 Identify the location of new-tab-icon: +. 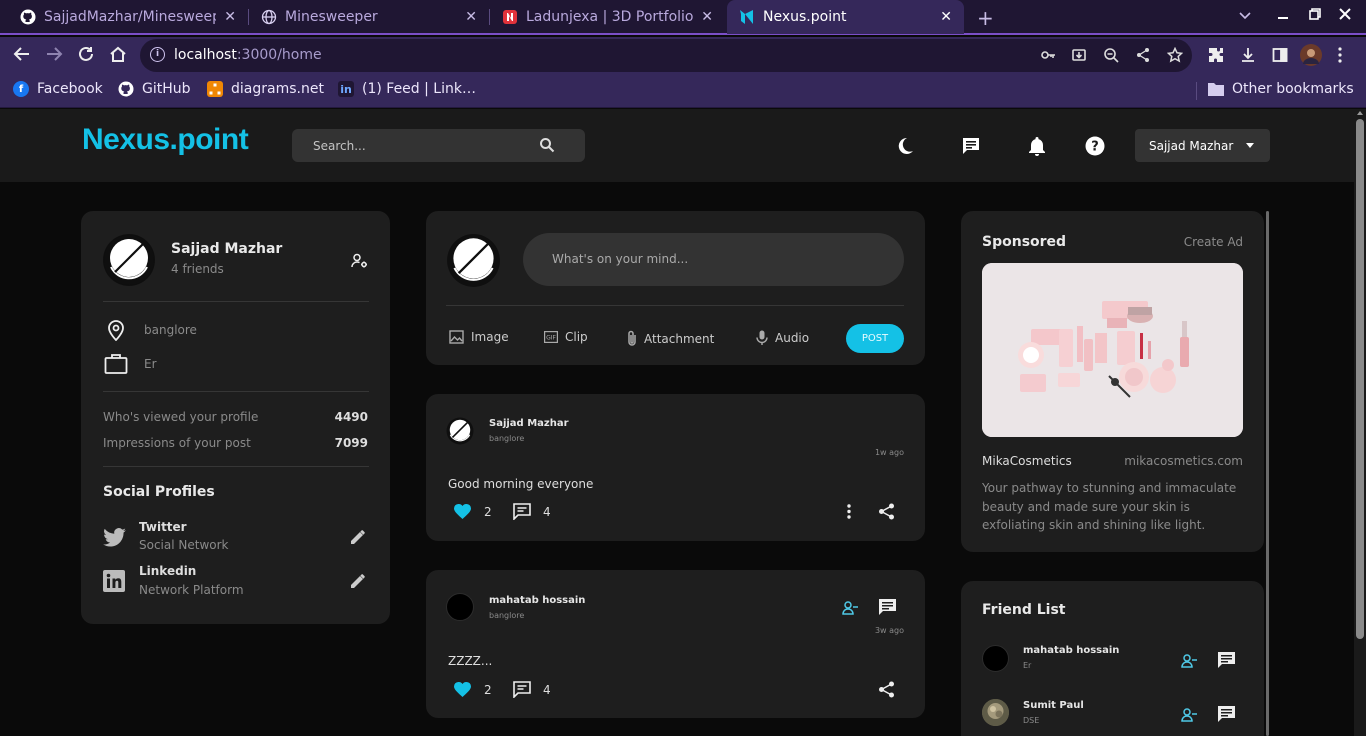
(985, 18).